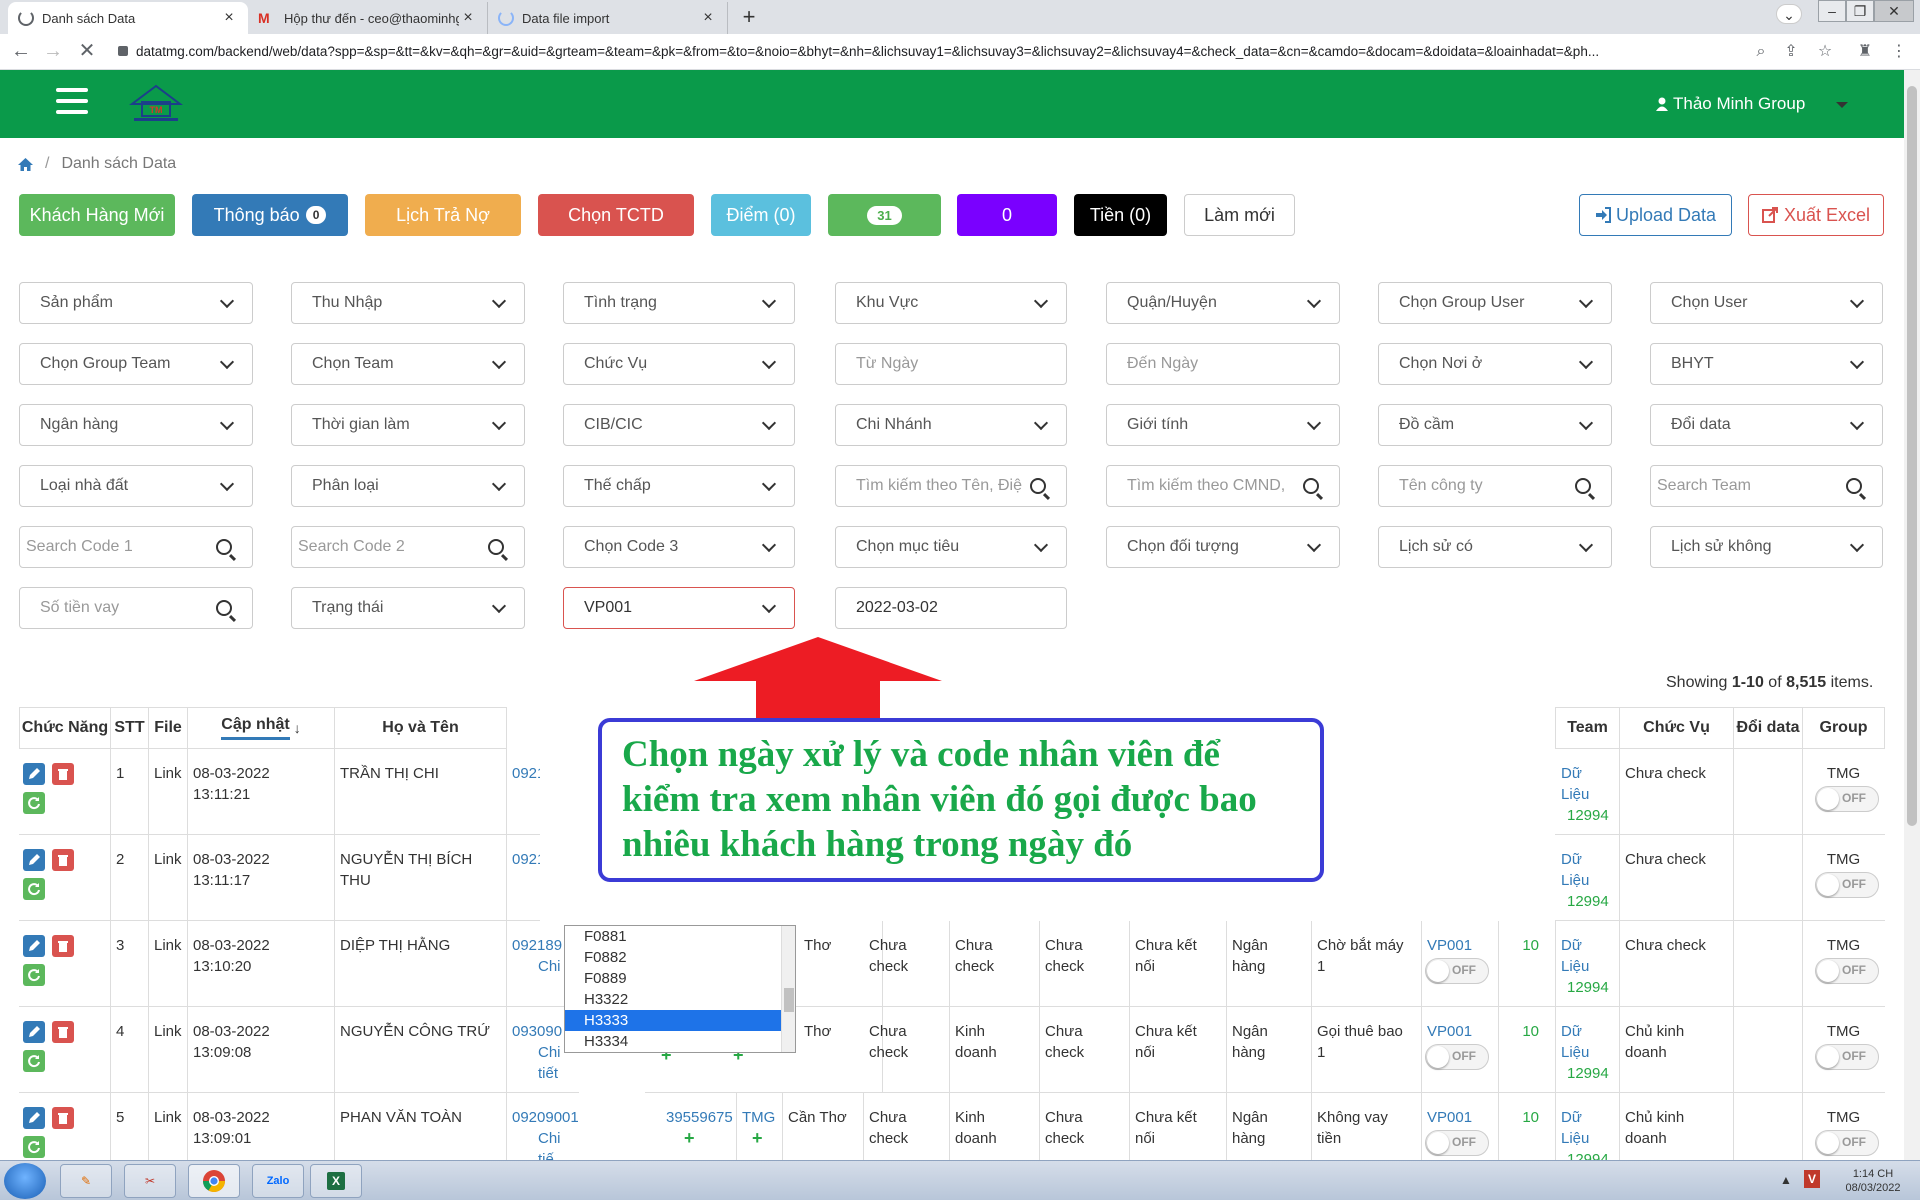  I want to click on land-type-select: Loại nhà đất, so click(136, 486).